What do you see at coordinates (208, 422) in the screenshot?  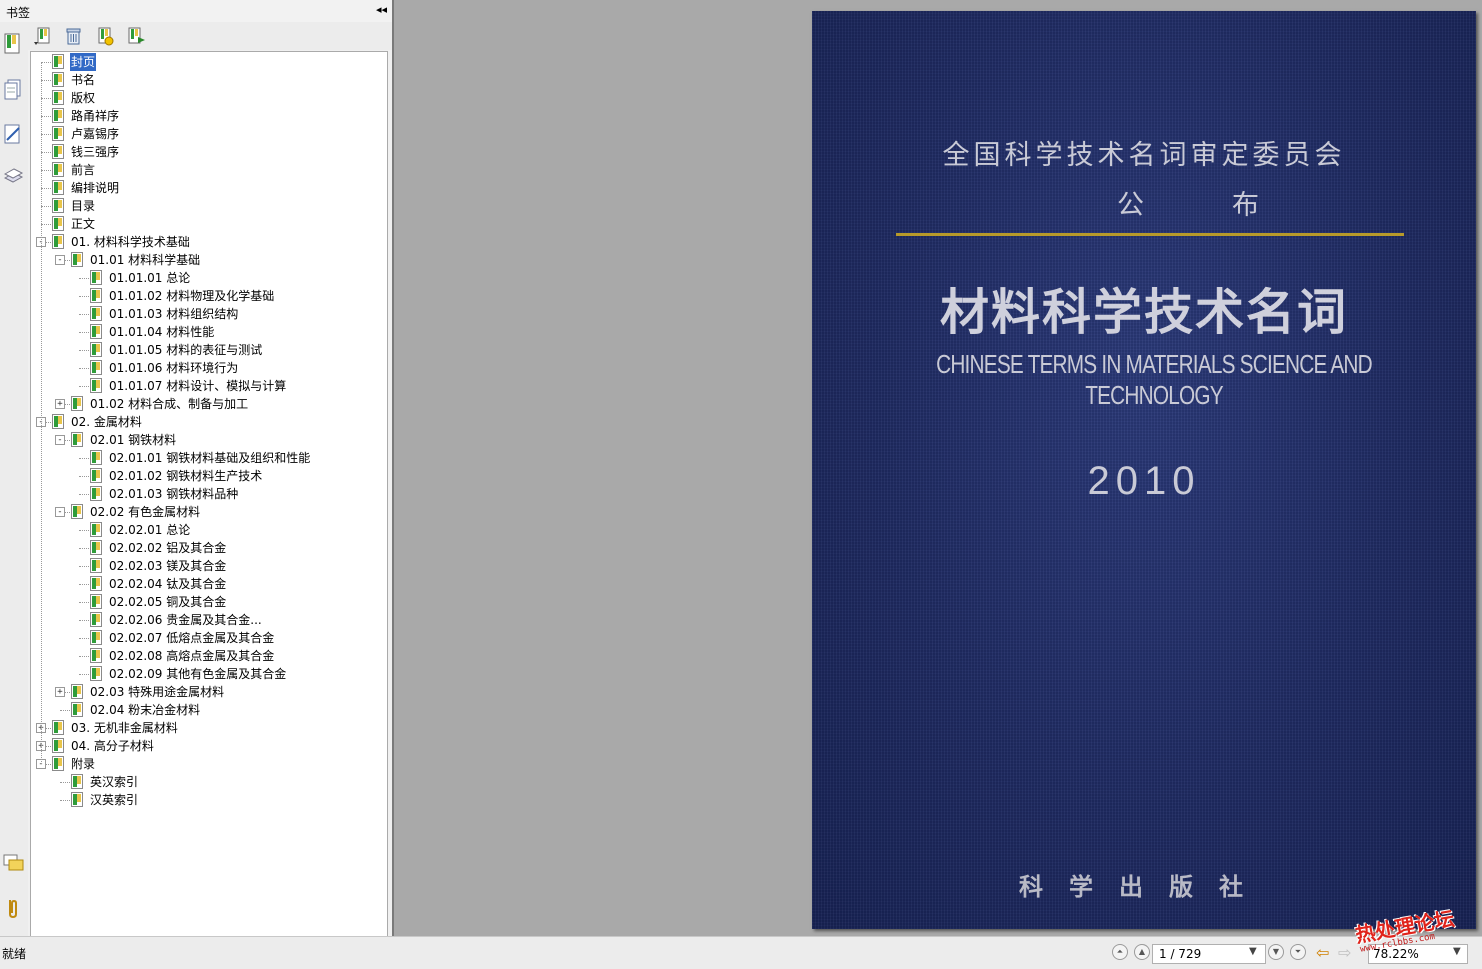 I see `bookmark-item: -02. 金属材料` at bounding box center [208, 422].